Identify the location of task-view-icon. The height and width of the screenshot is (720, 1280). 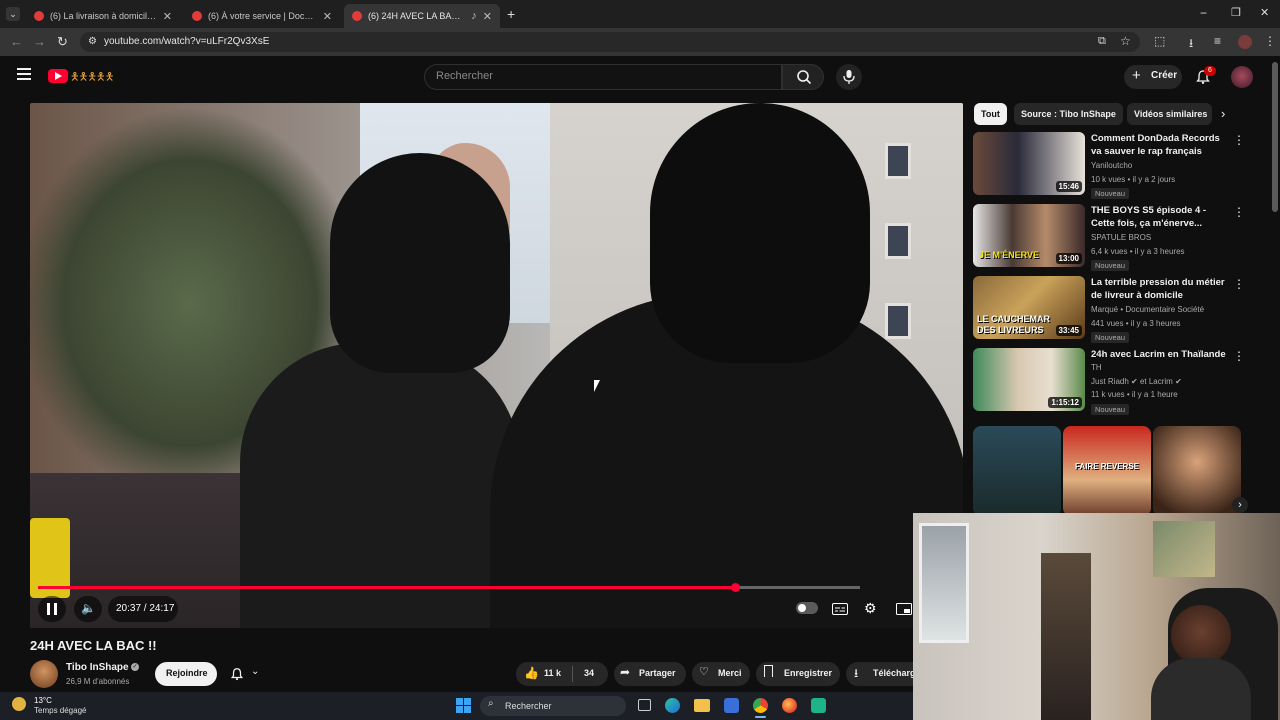
(644, 705).